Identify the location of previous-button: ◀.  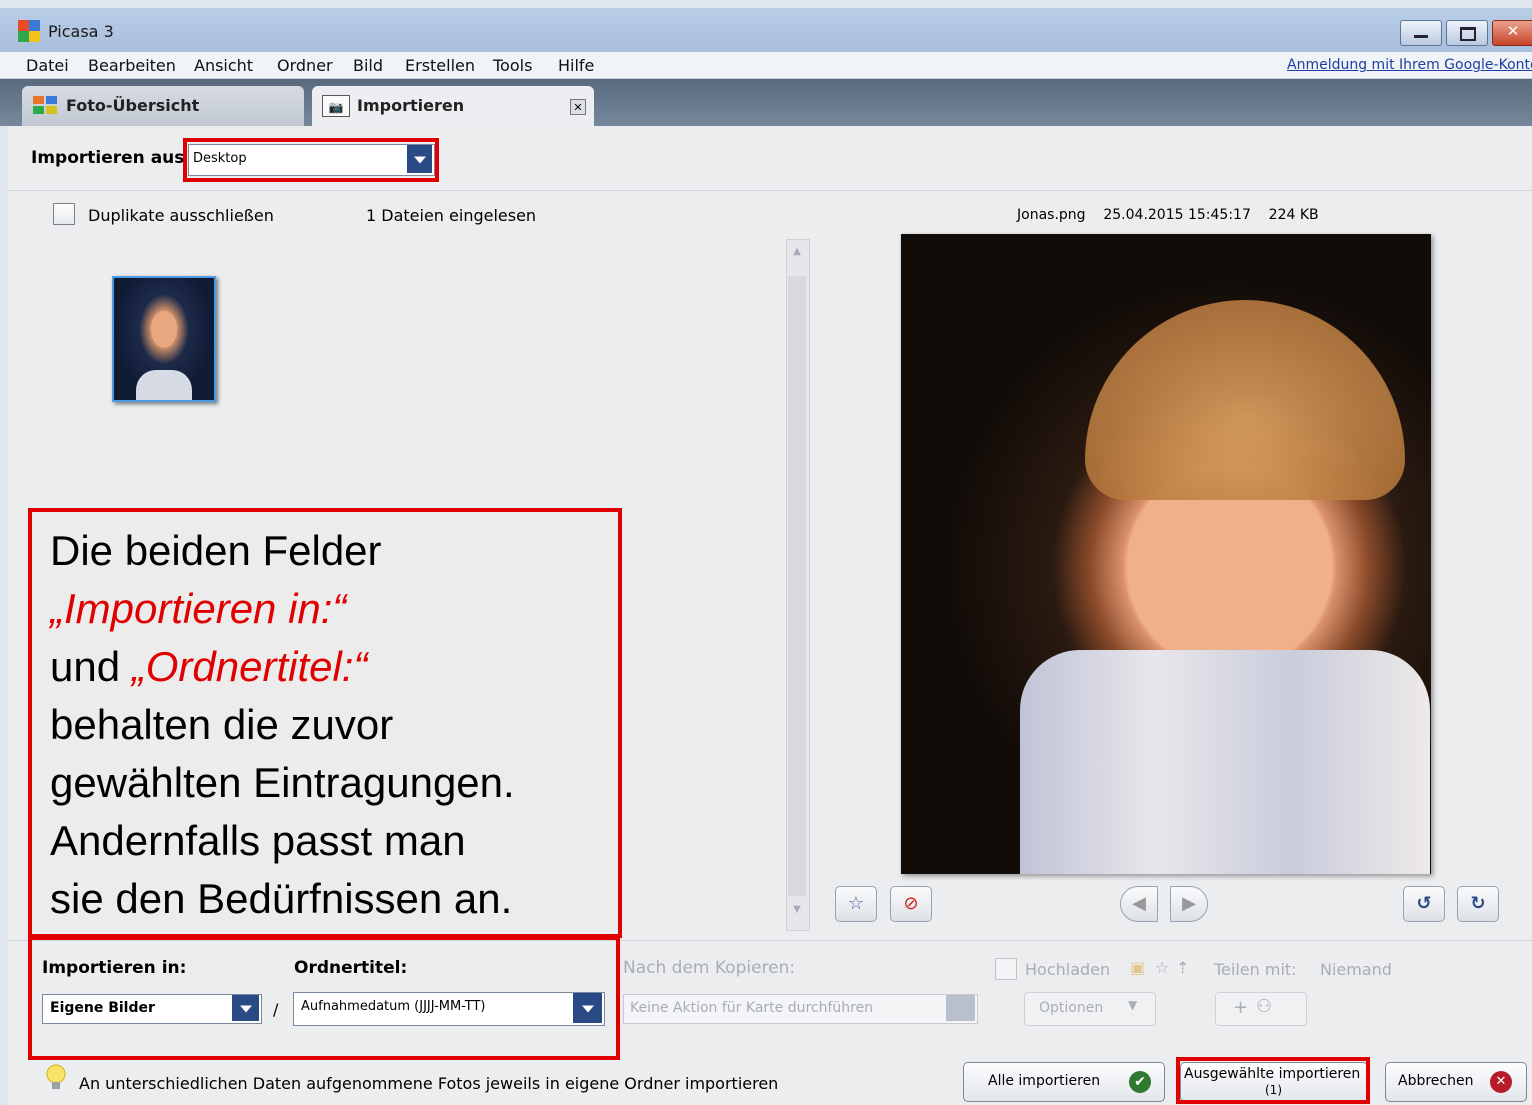
(1139, 904).